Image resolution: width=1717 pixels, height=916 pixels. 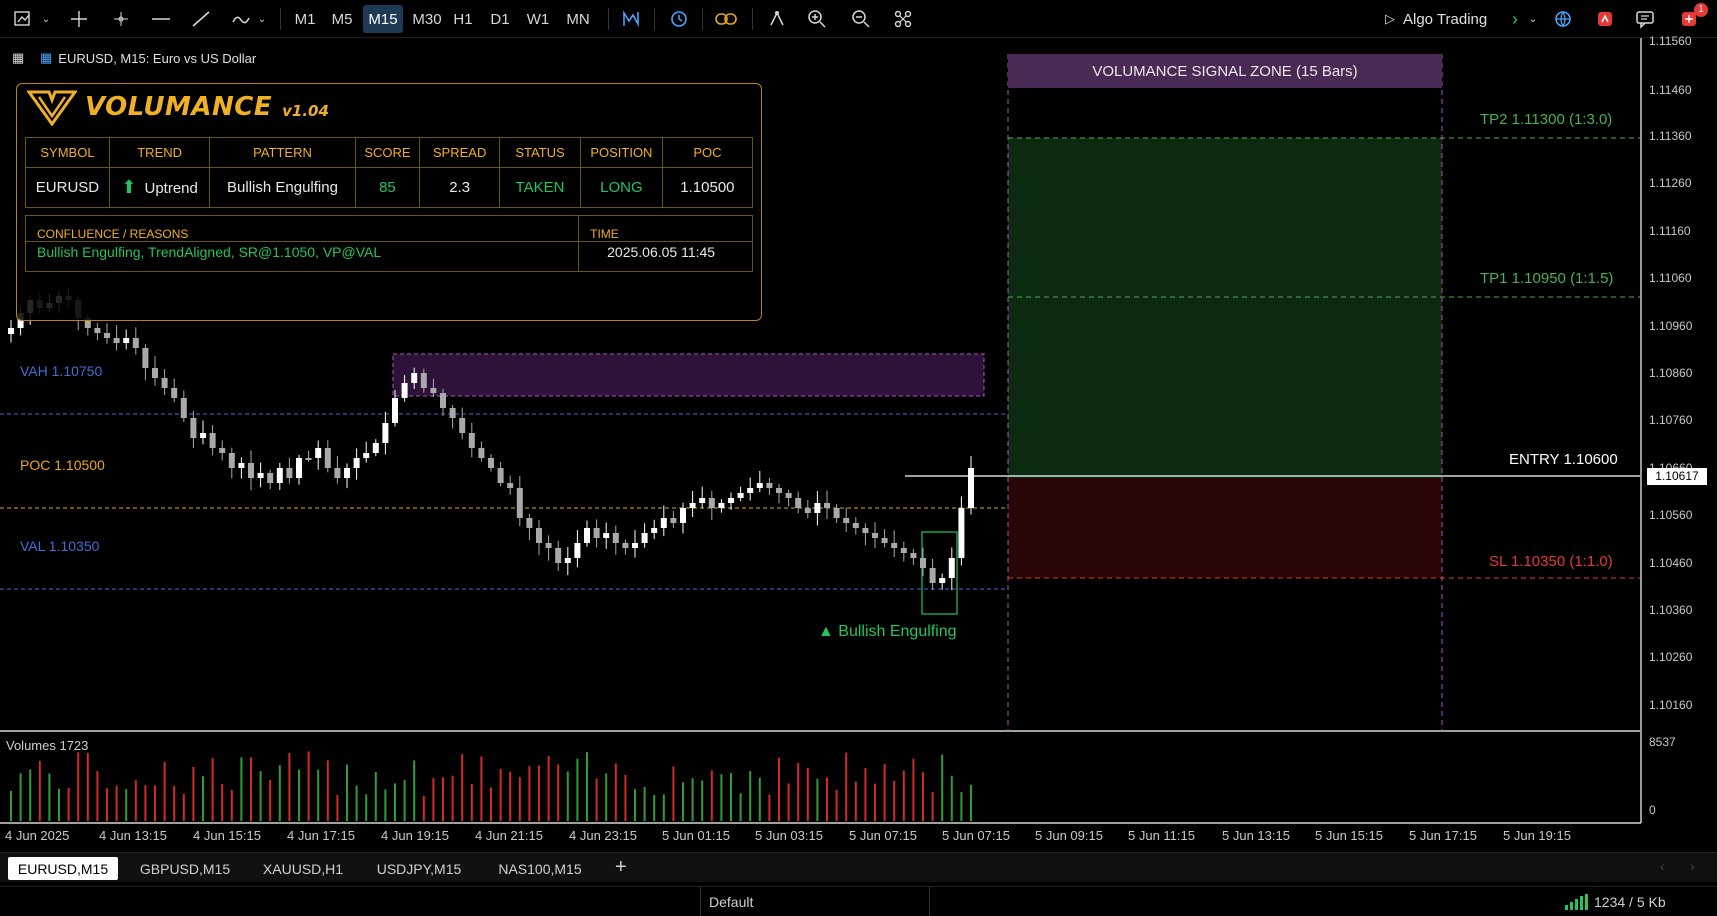 I want to click on chart-type-icon, so click(x=24, y=19).